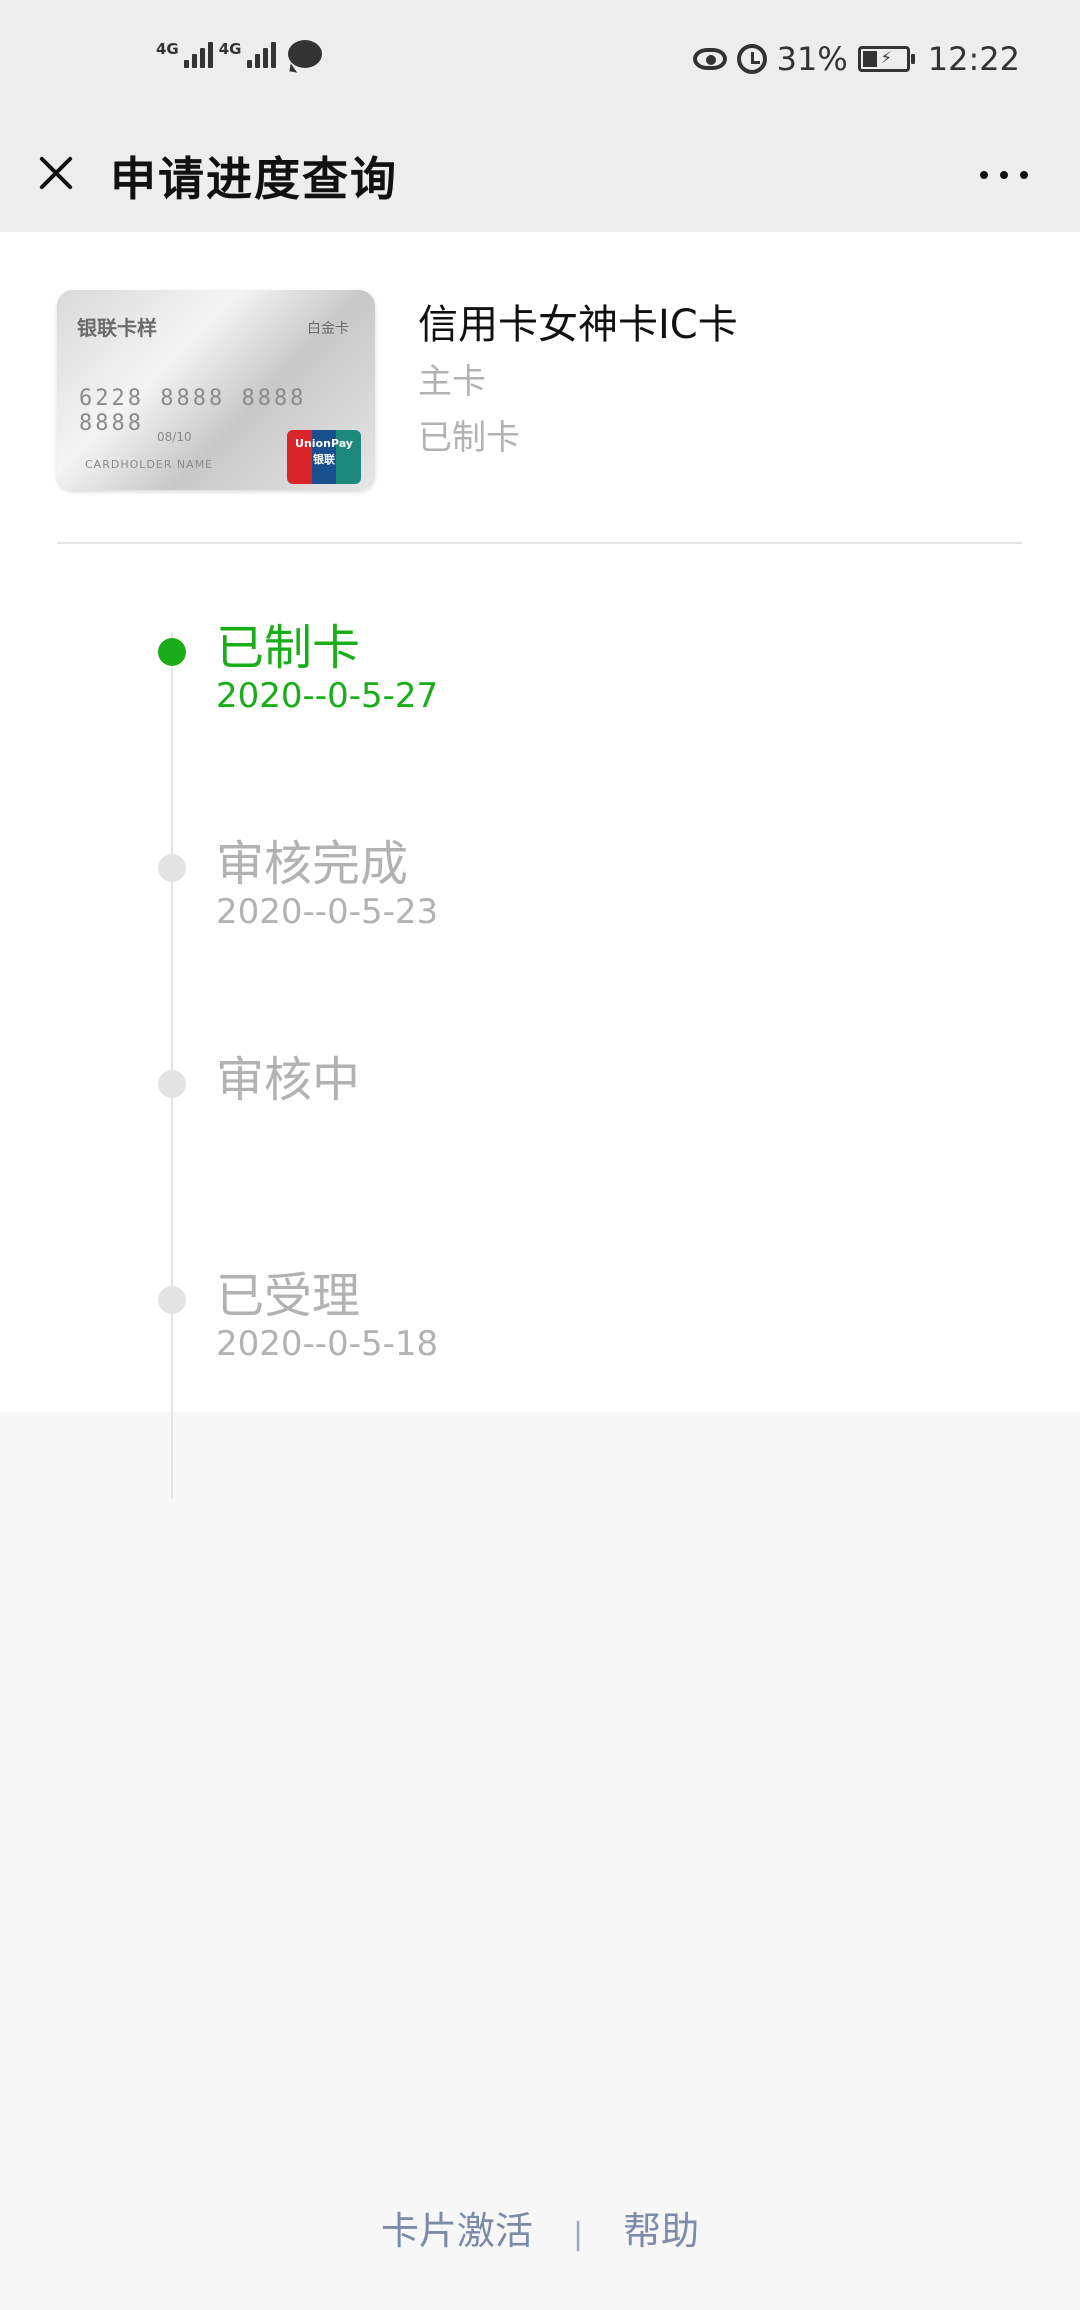 The width and height of the screenshot is (1080, 2310). Describe the element at coordinates (288, 1296) in the screenshot. I see `timeline-step-label: 已受理` at that location.